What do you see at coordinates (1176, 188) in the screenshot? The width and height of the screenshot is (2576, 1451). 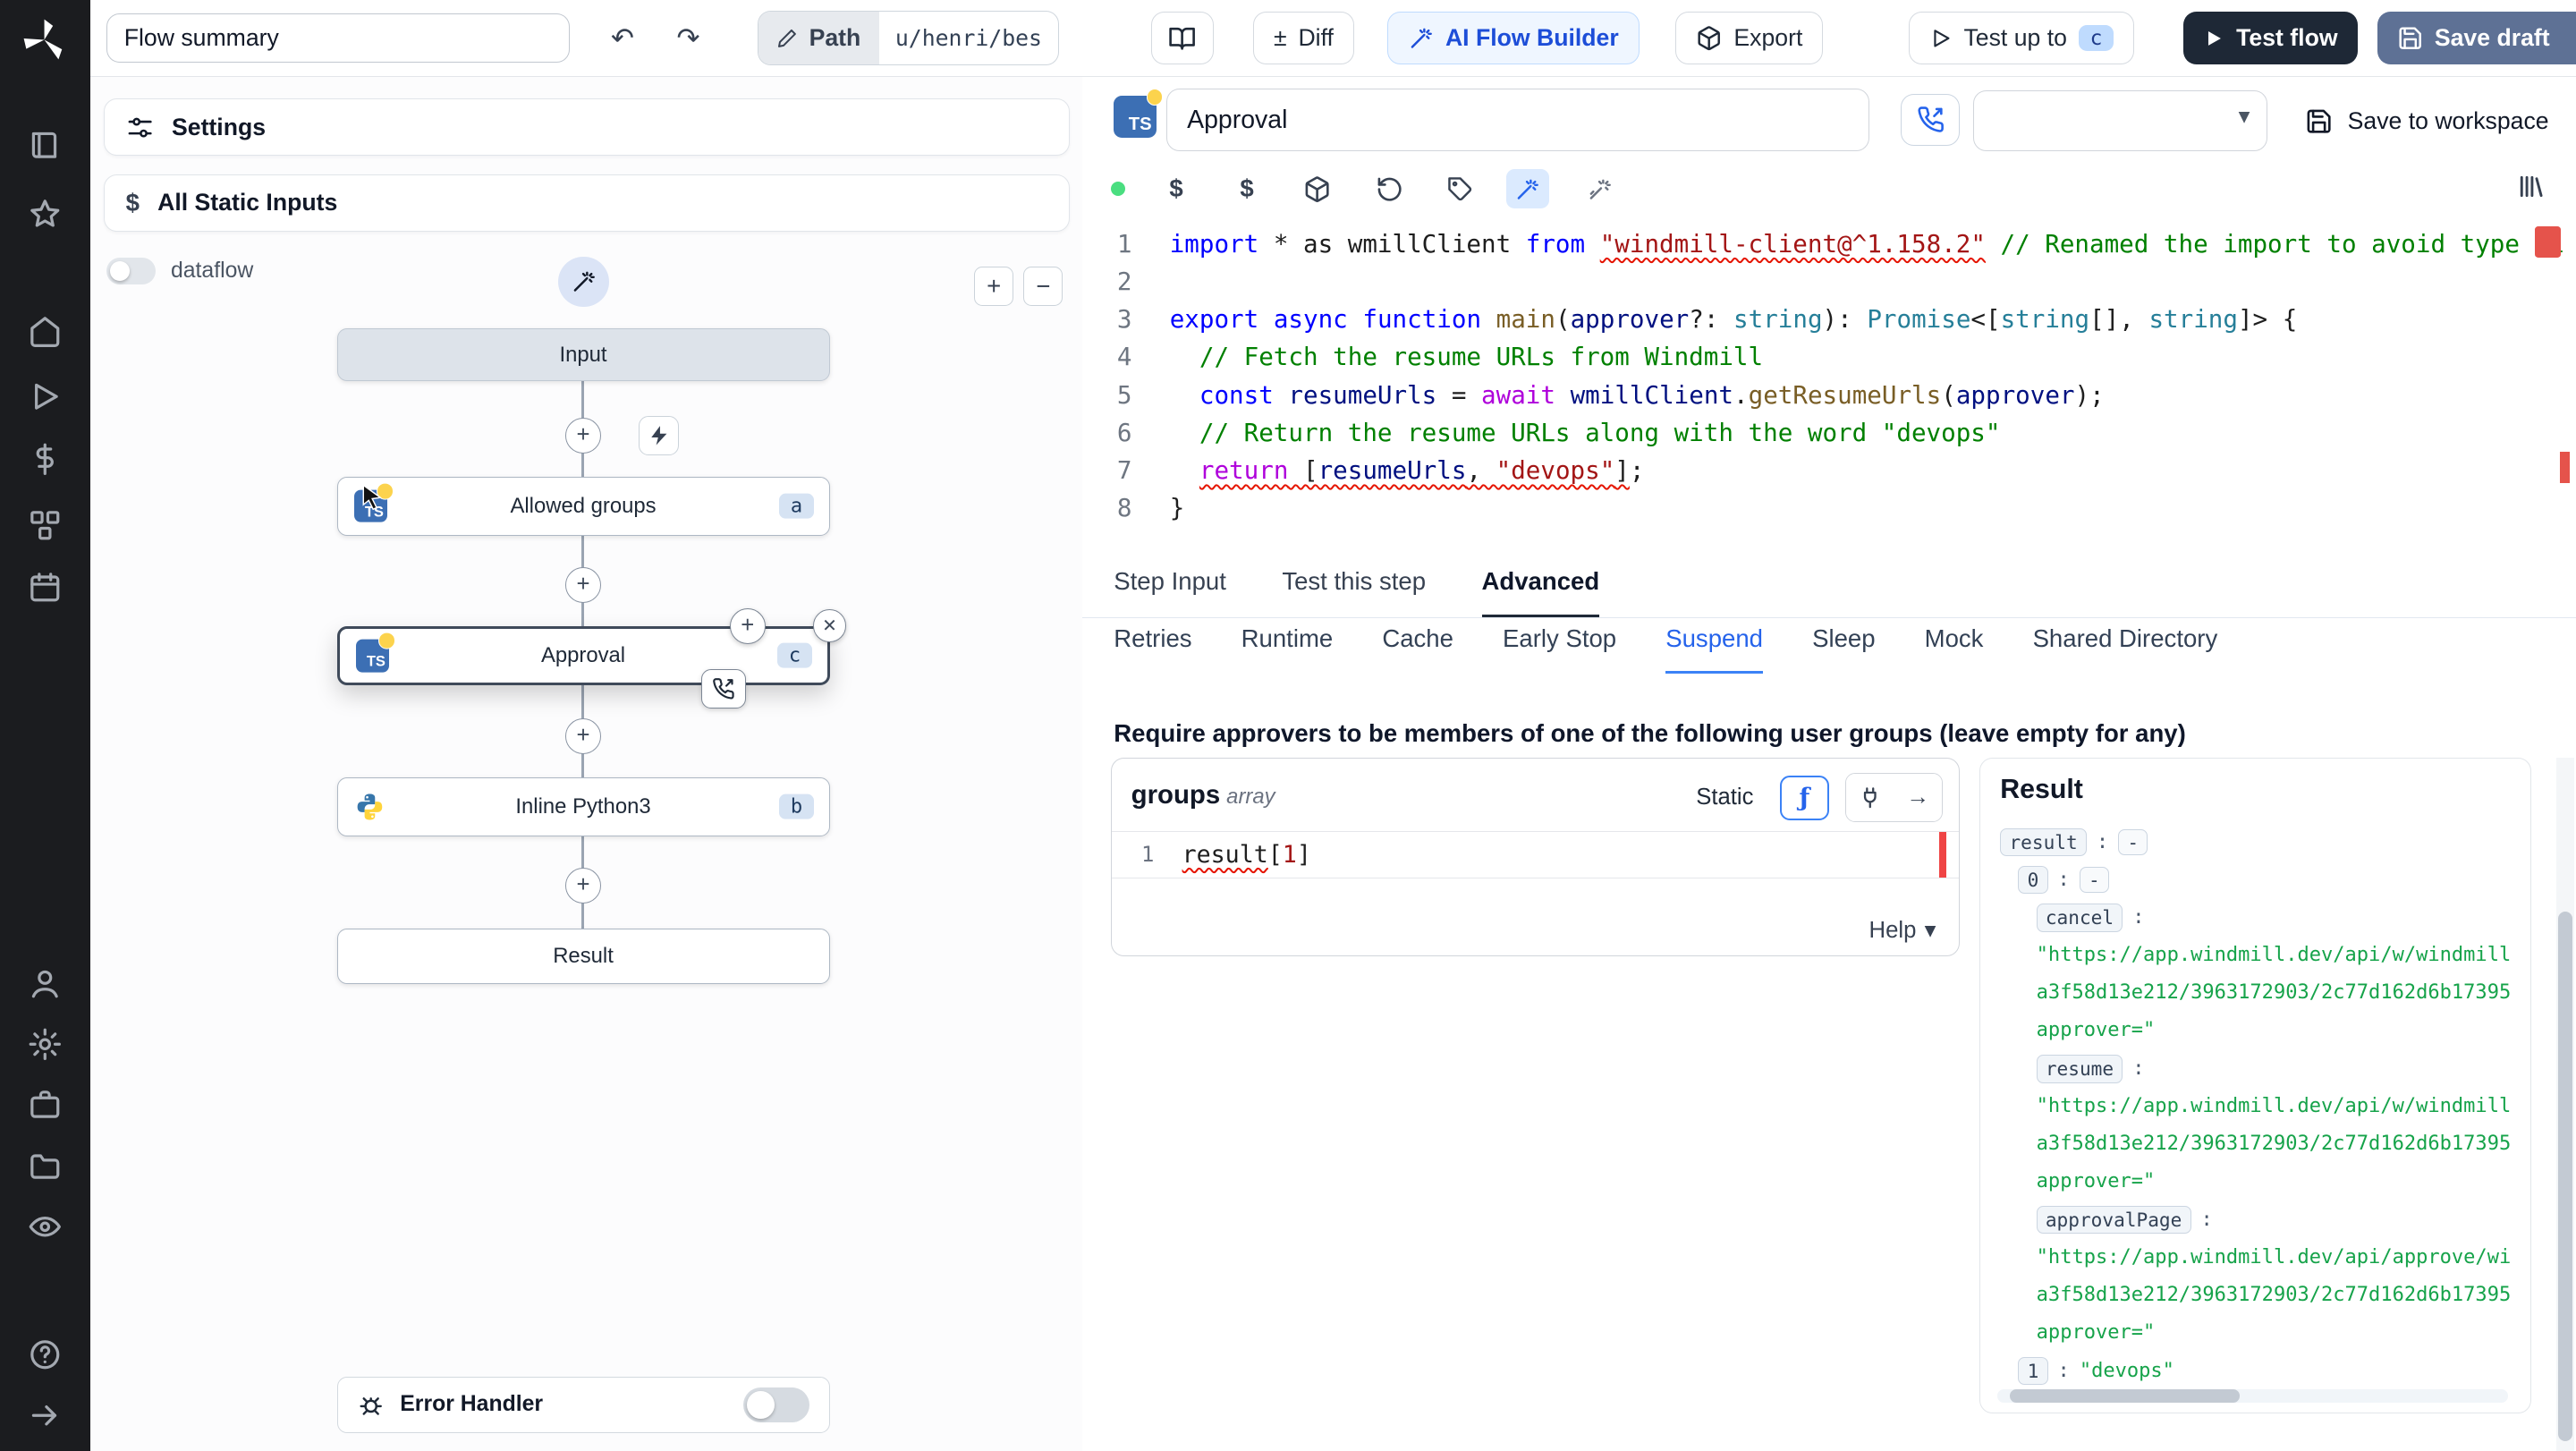 I see `variable-picker-icon: $` at bounding box center [1176, 188].